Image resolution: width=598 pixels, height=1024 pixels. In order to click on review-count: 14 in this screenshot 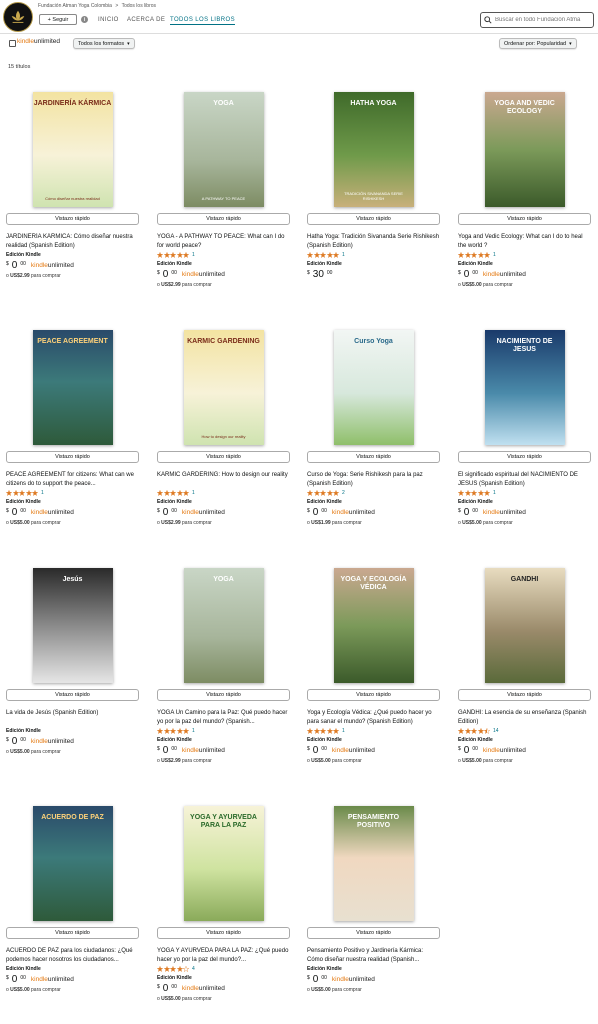, I will do `click(496, 731)`.